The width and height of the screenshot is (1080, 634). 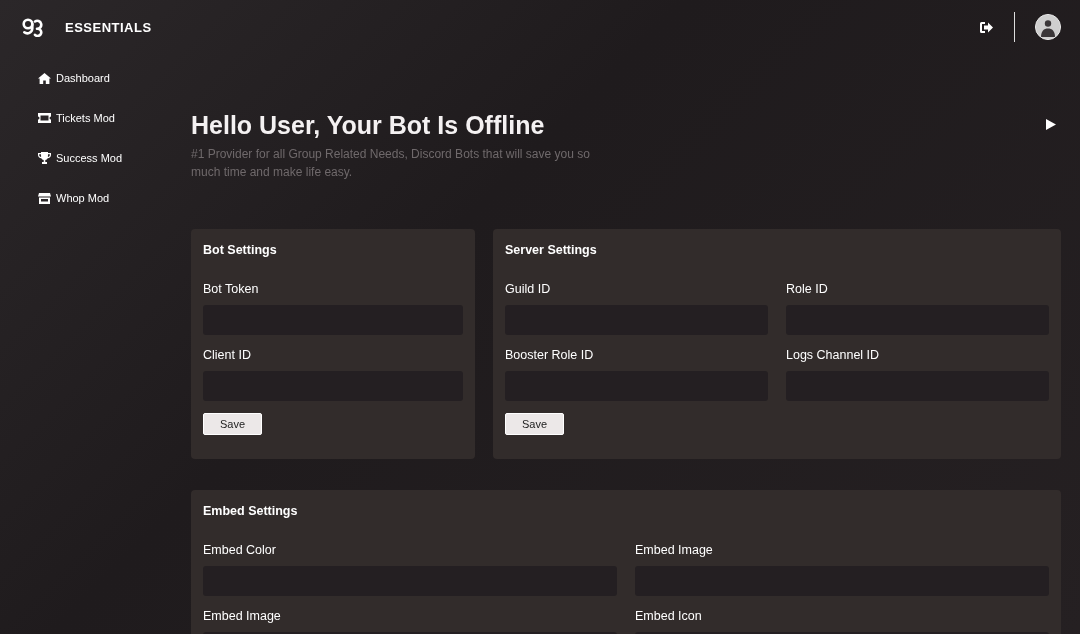 What do you see at coordinates (114, 198) in the screenshot?
I see `sidebar-item: Whop Mod` at bounding box center [114, 198].